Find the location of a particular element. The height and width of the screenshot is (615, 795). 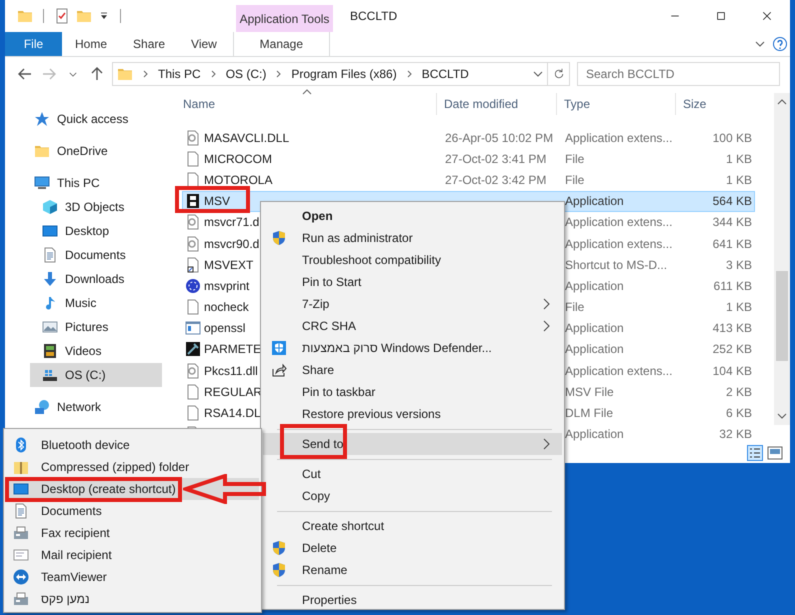

menu-item: Delete is located at coordinates (412, 548).